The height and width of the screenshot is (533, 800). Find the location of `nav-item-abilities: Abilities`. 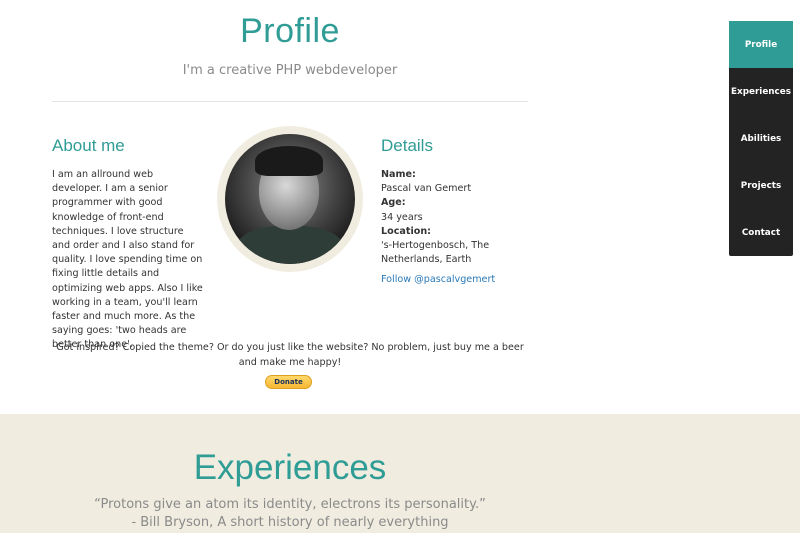

nav-item-abilities: Abilities is located at coordinates (761, 138).